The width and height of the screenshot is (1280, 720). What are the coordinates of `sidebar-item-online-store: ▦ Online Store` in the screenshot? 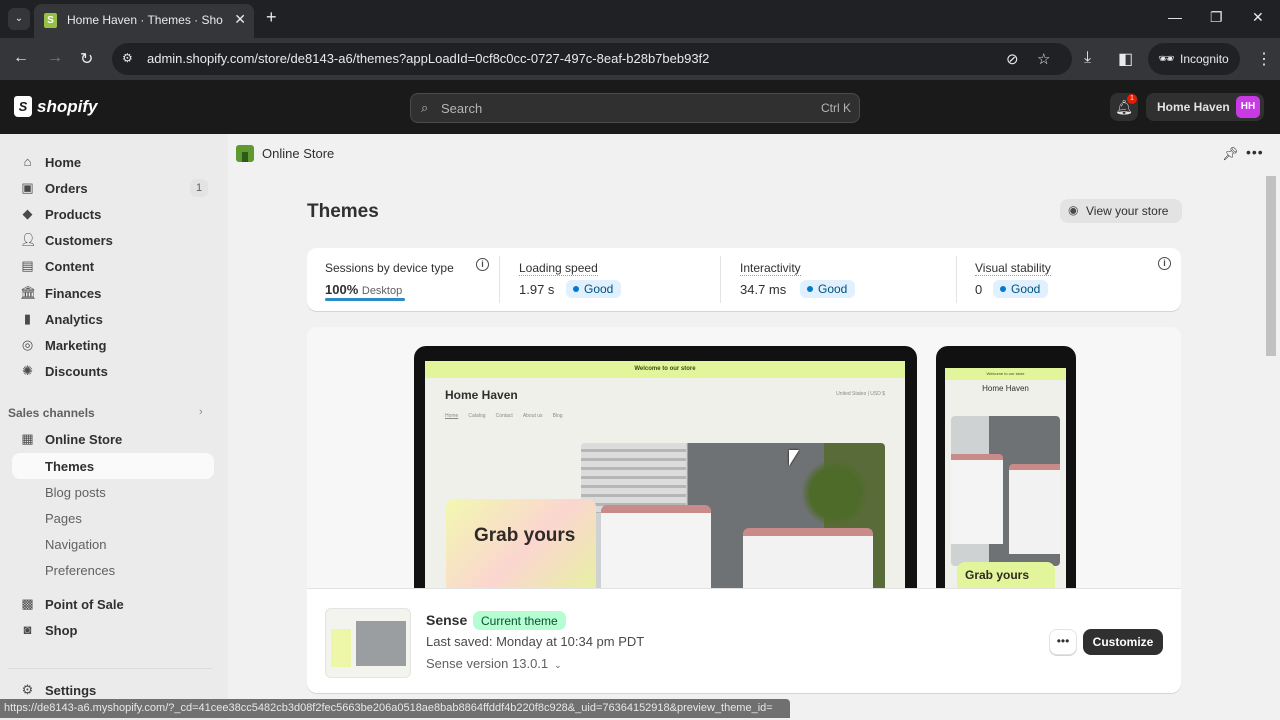 It's located at (113, 439).